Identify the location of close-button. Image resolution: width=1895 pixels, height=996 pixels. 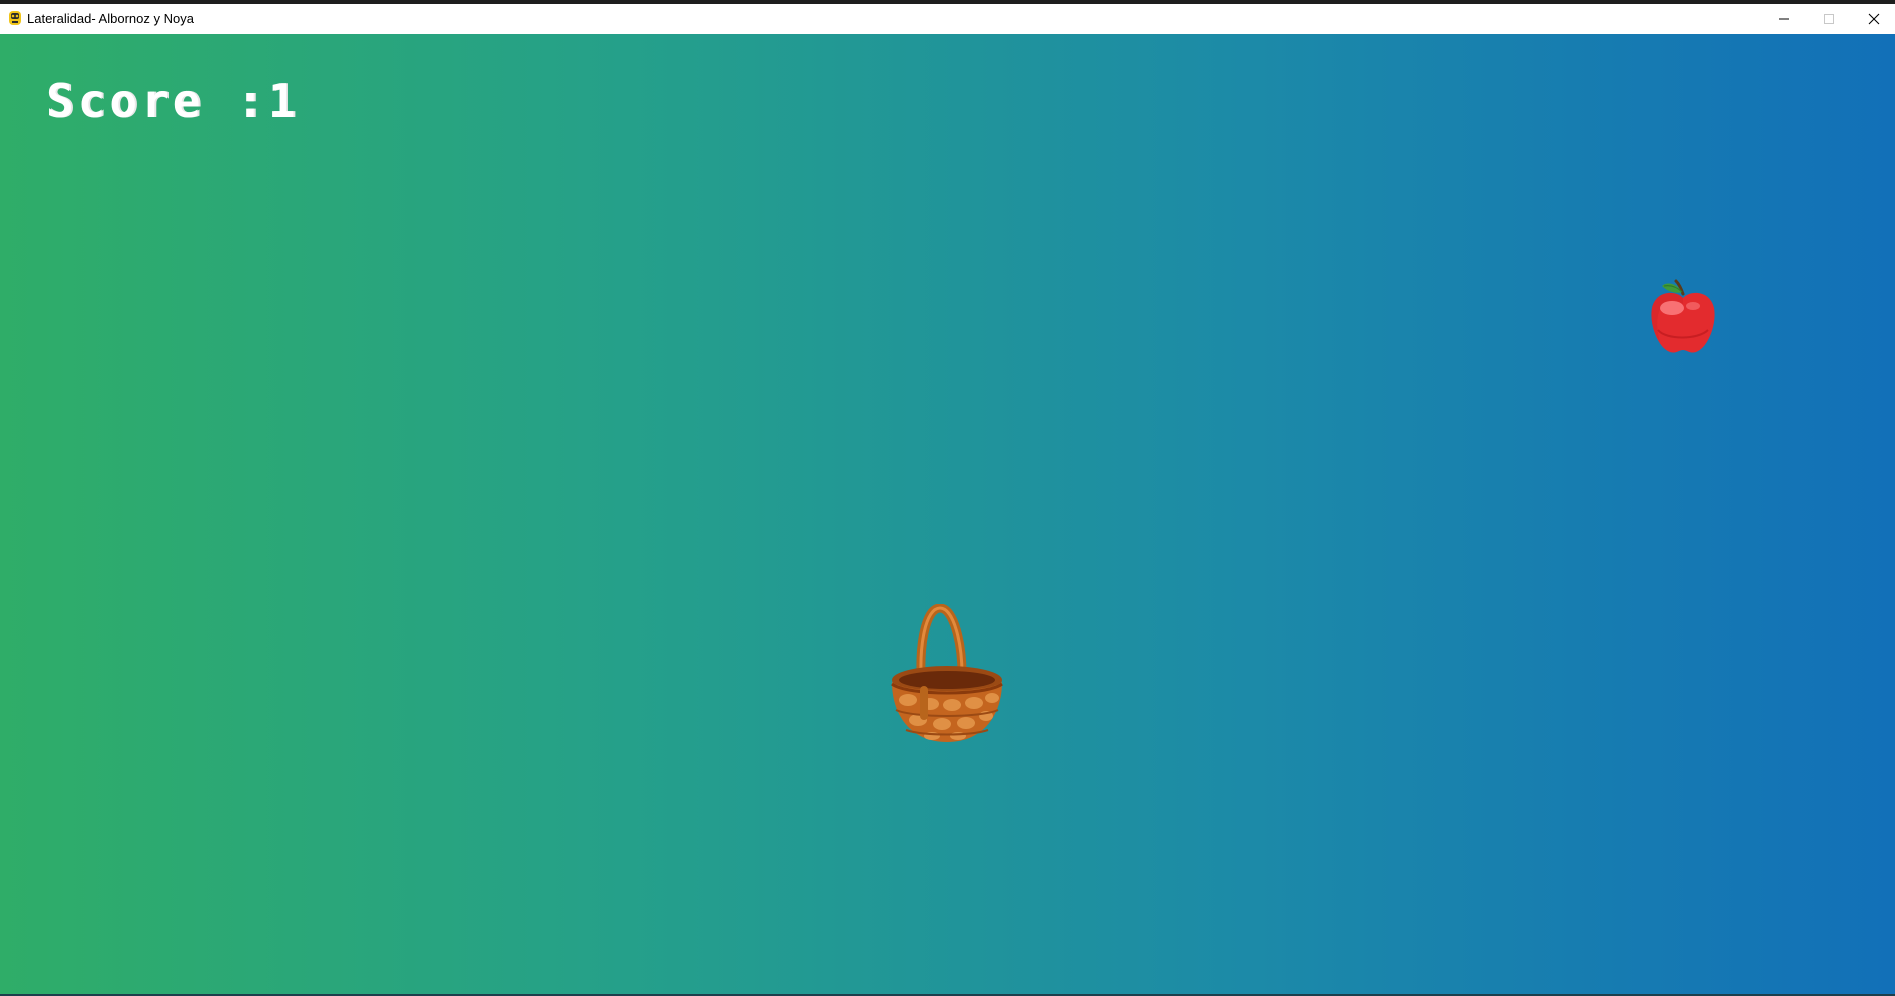
(1873, 19).